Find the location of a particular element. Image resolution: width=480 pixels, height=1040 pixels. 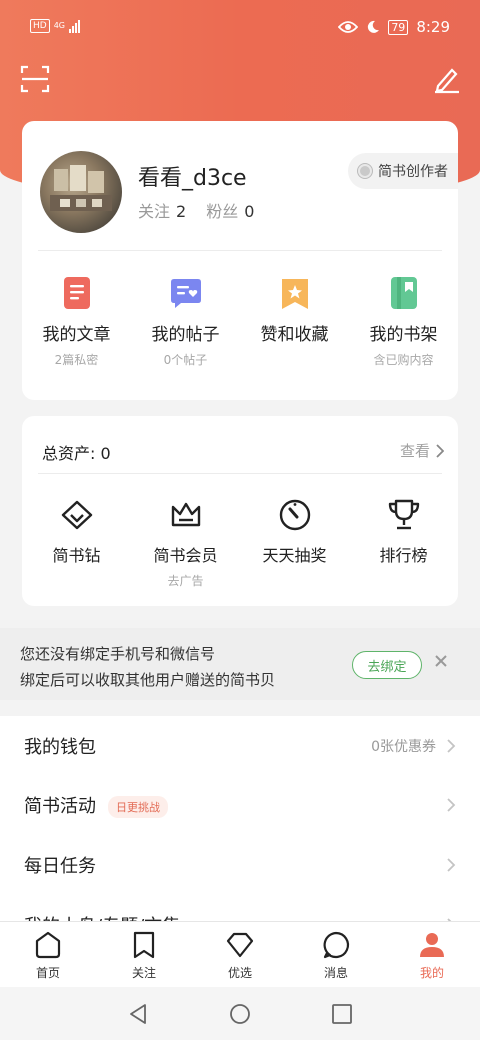

tab-label: 我的 is located at coordinates (431, 973).